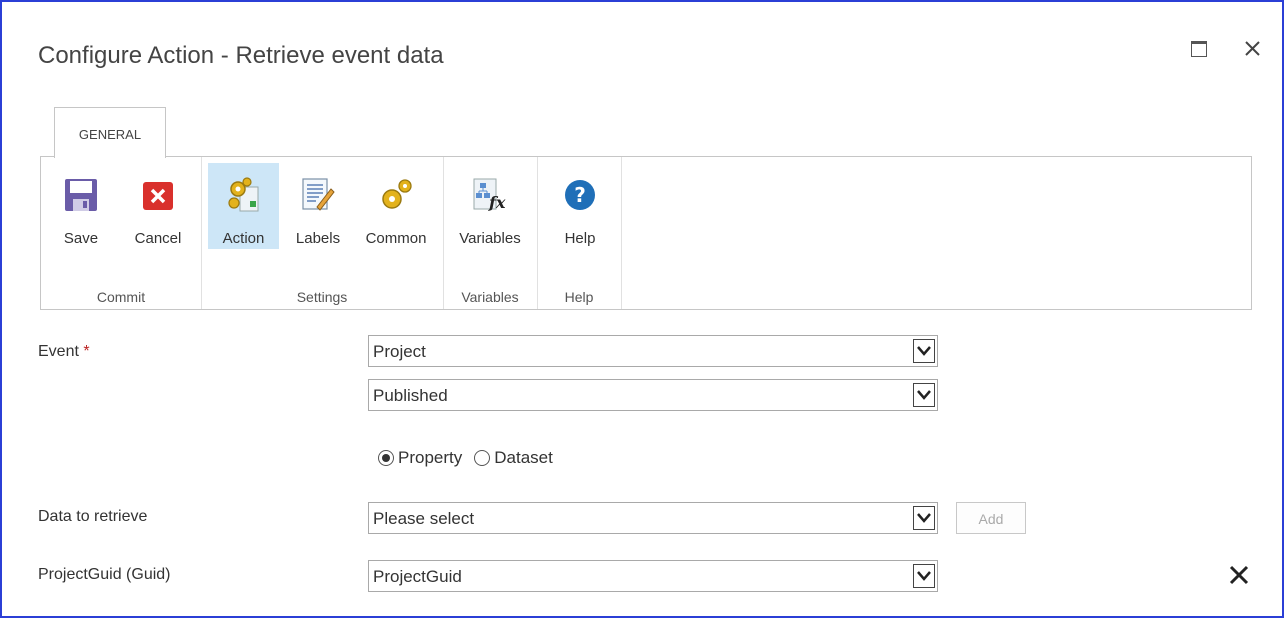  Describe the element at coordinates (121, 297) in the screenshot. I see `group-label-commit: Commit` at that location.